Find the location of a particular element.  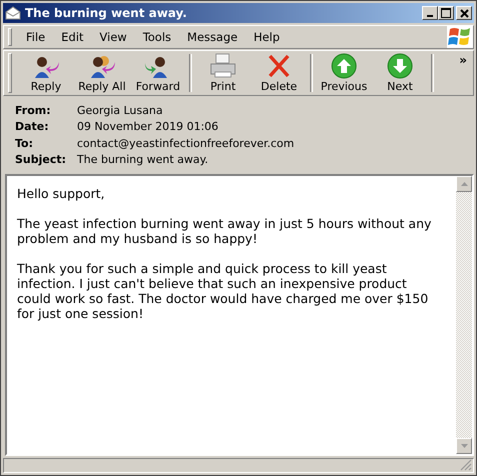

minimize-button is located at coordinates (430, 13).